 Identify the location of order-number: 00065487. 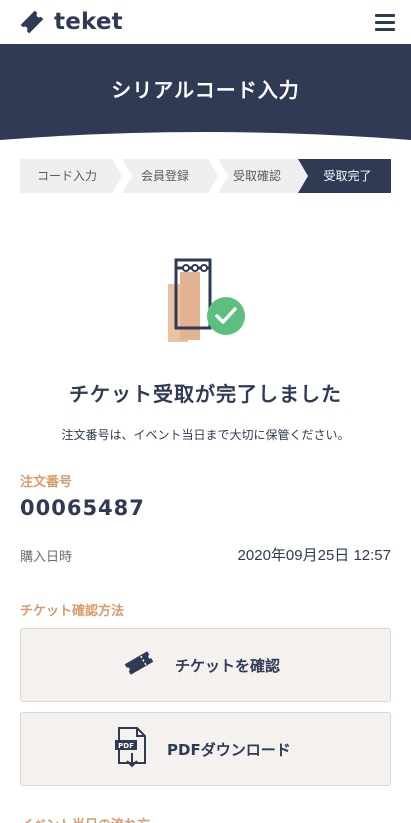
(82, 508).